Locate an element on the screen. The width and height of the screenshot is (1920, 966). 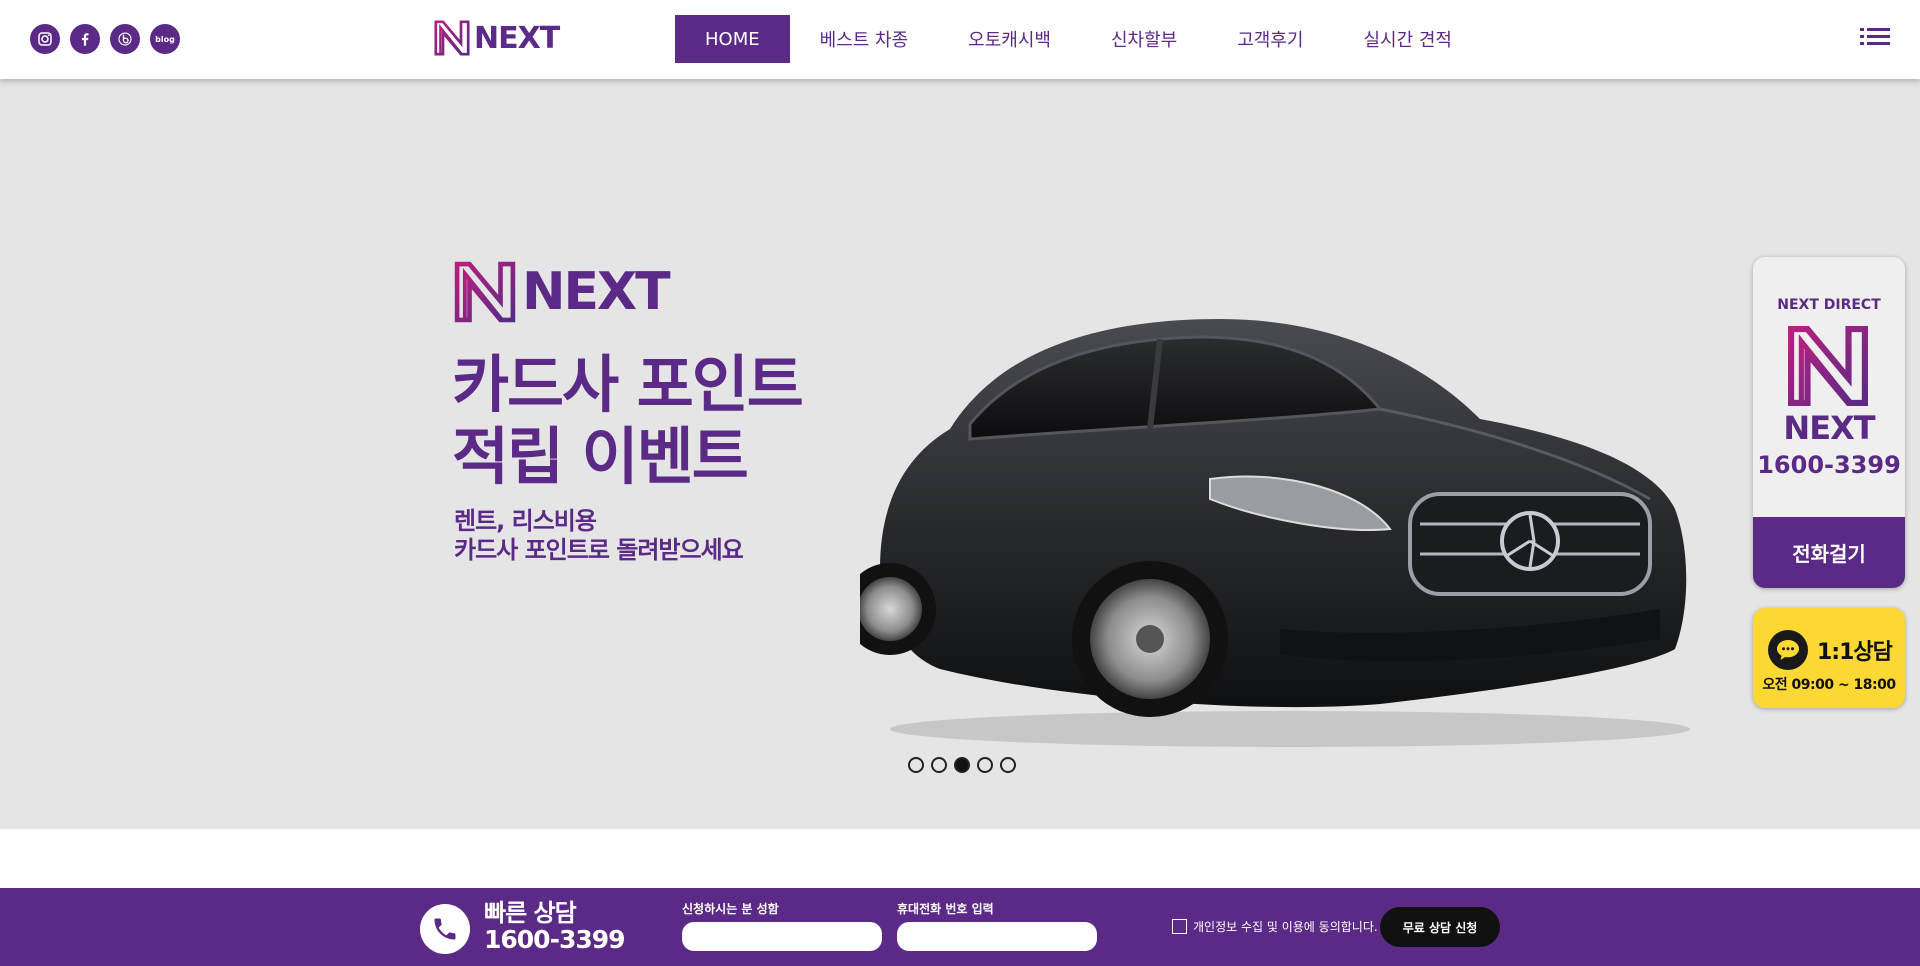
blog-label: blog is located at coordinates (165, 39).